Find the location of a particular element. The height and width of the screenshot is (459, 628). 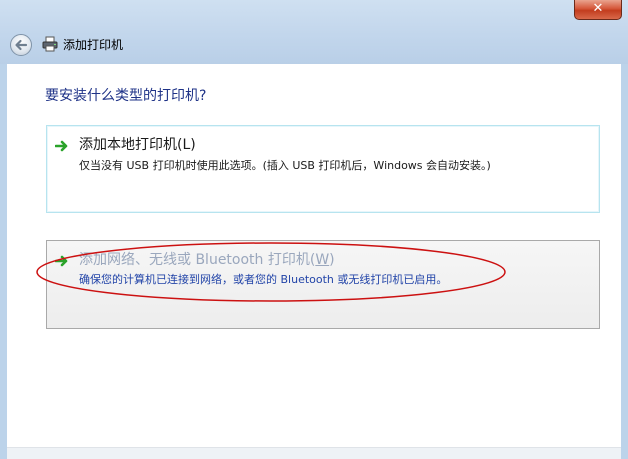

option-accelerator-key: W is located at coordinates (322, 260).